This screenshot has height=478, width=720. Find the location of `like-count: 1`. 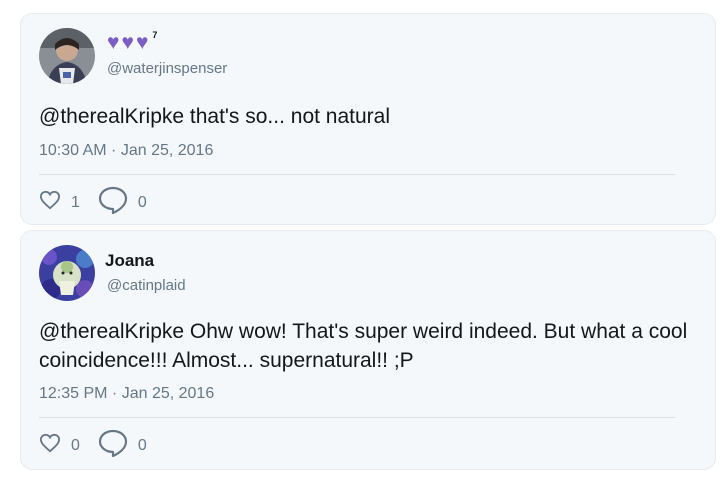

like-count: 1 is located at coordinates (75, 202).